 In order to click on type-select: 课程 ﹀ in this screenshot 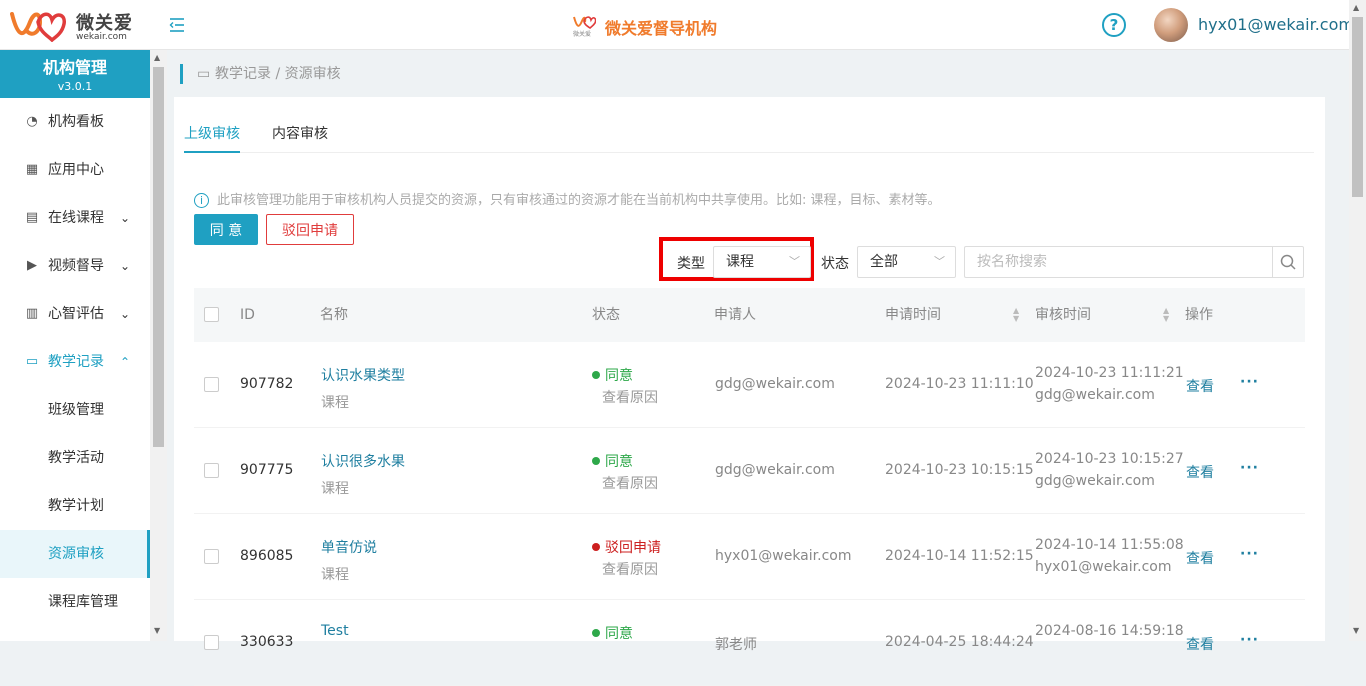, I will do `click(762, 262)`.